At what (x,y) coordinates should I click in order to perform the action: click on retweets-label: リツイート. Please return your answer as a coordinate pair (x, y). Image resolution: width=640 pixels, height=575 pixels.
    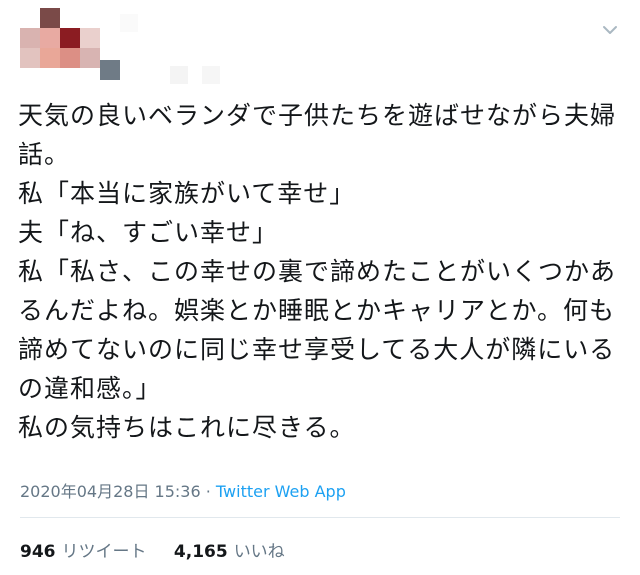
    Looking at the image, I should click on (104, 552).